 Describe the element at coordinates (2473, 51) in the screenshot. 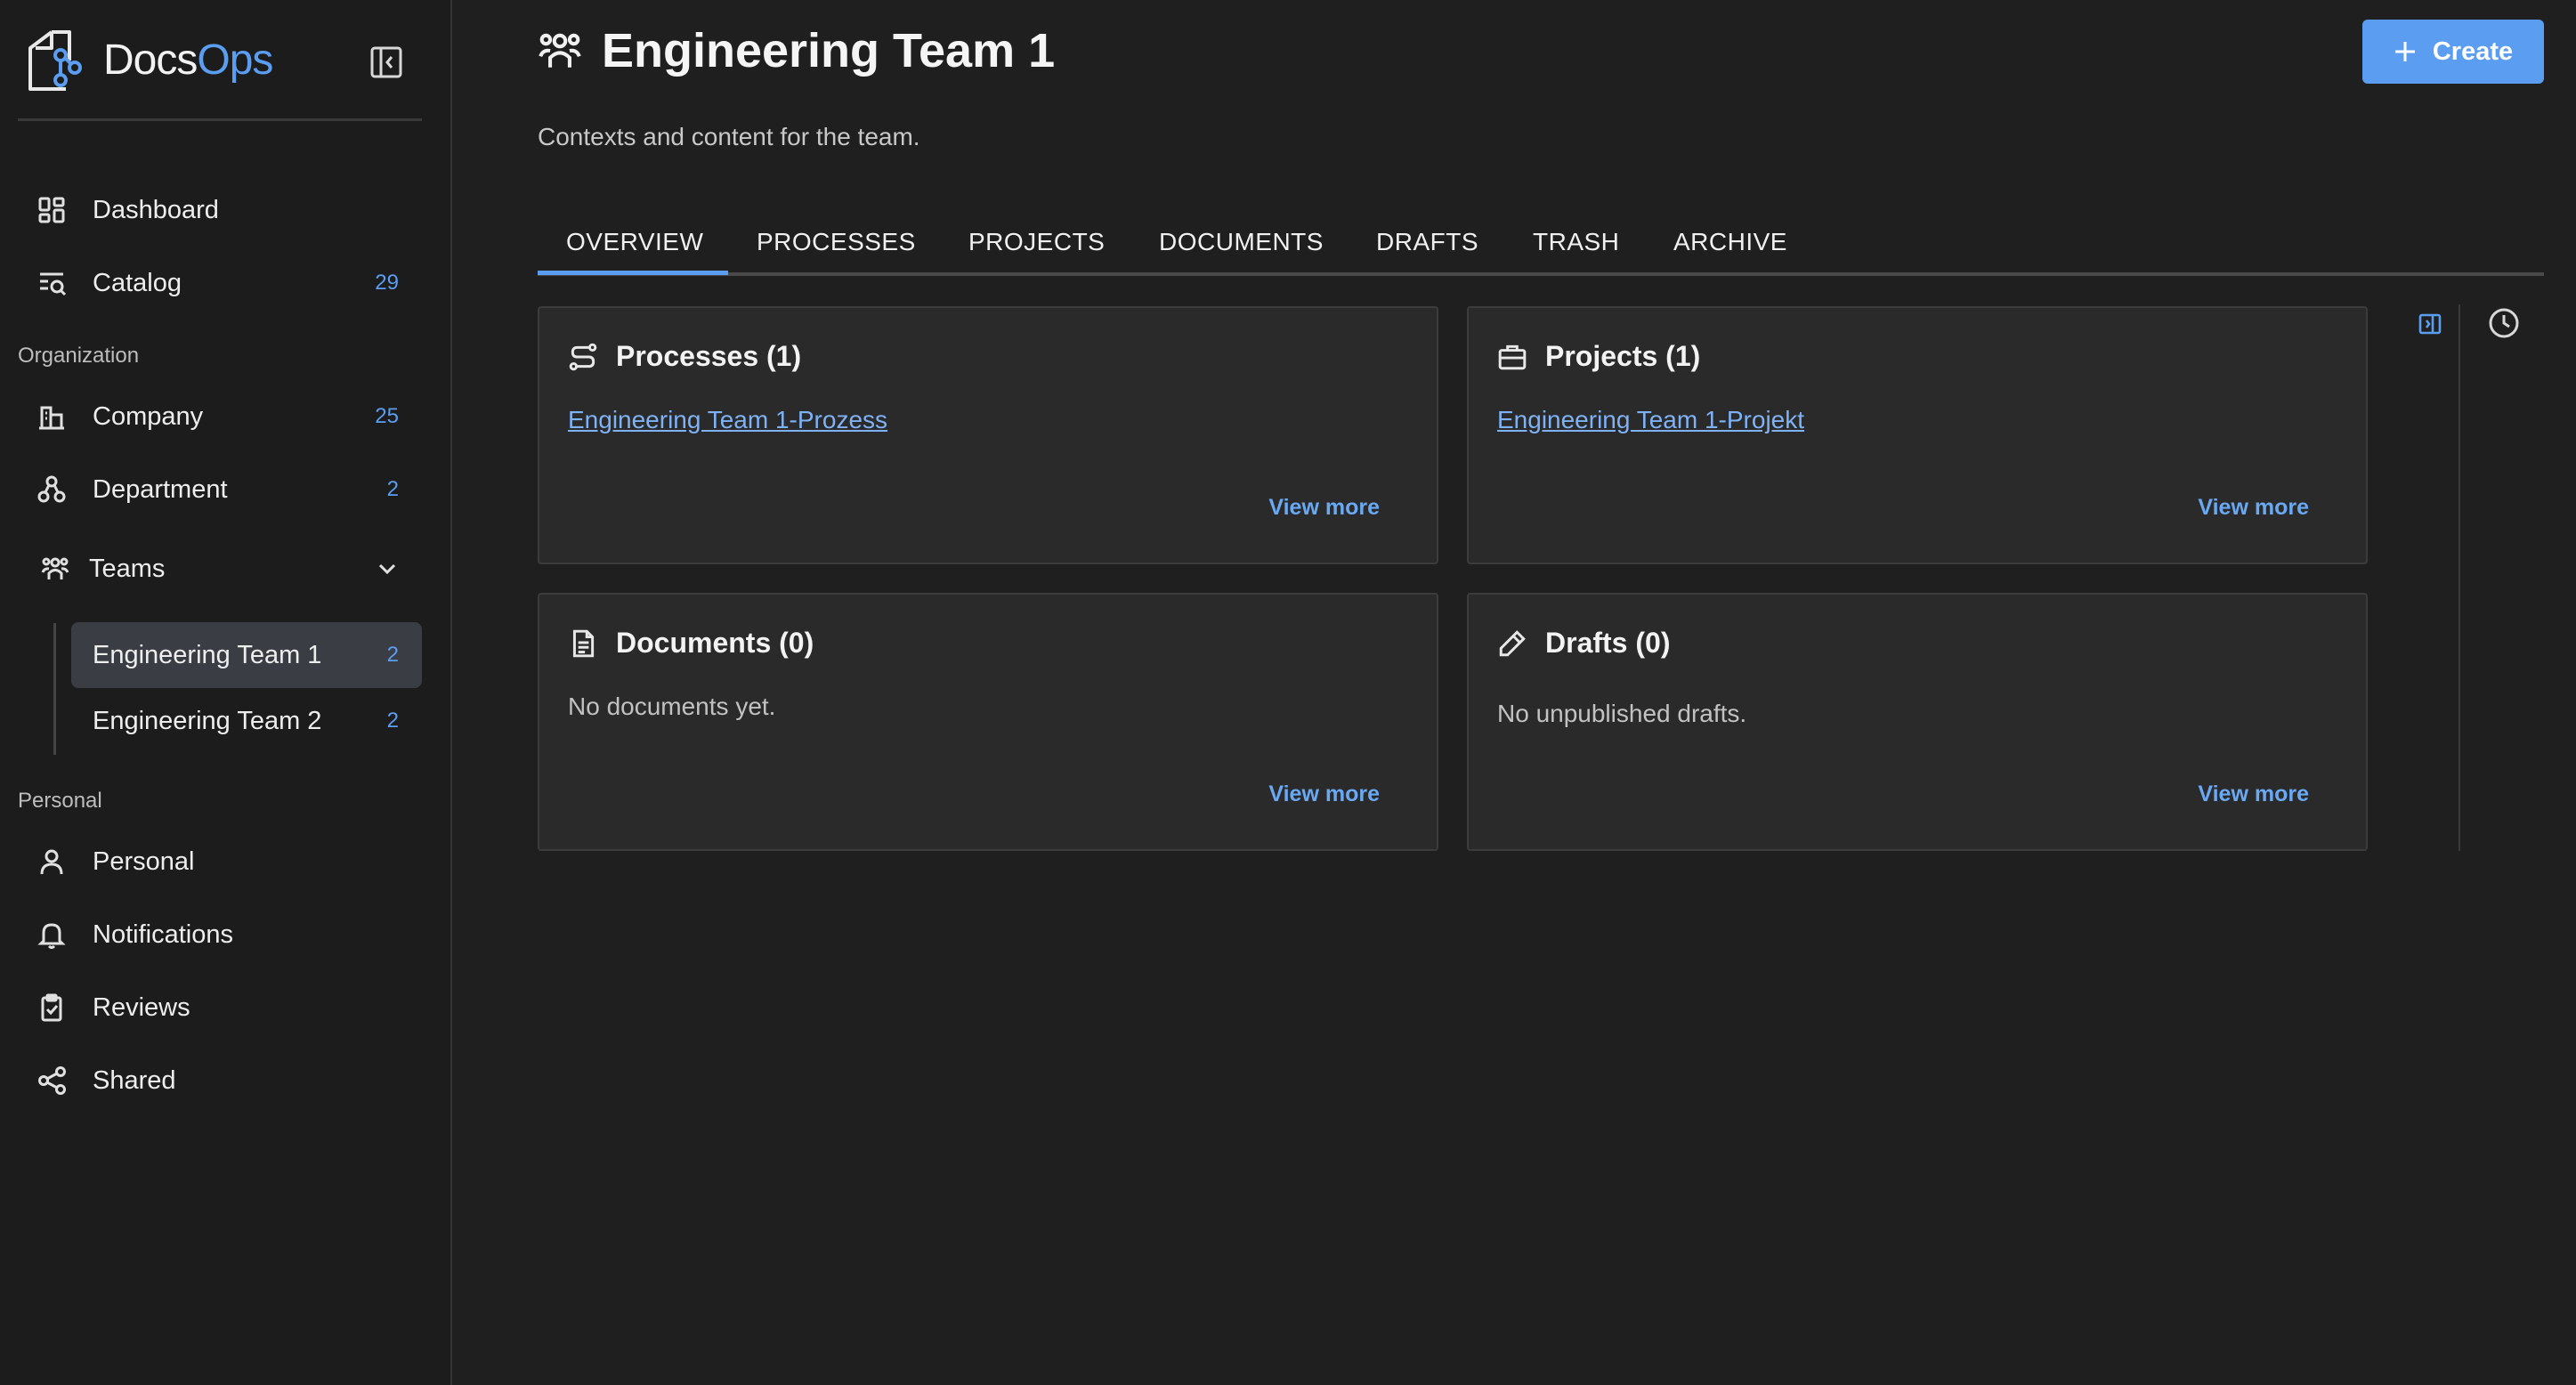

I see `create-button-label: Create` at that location.